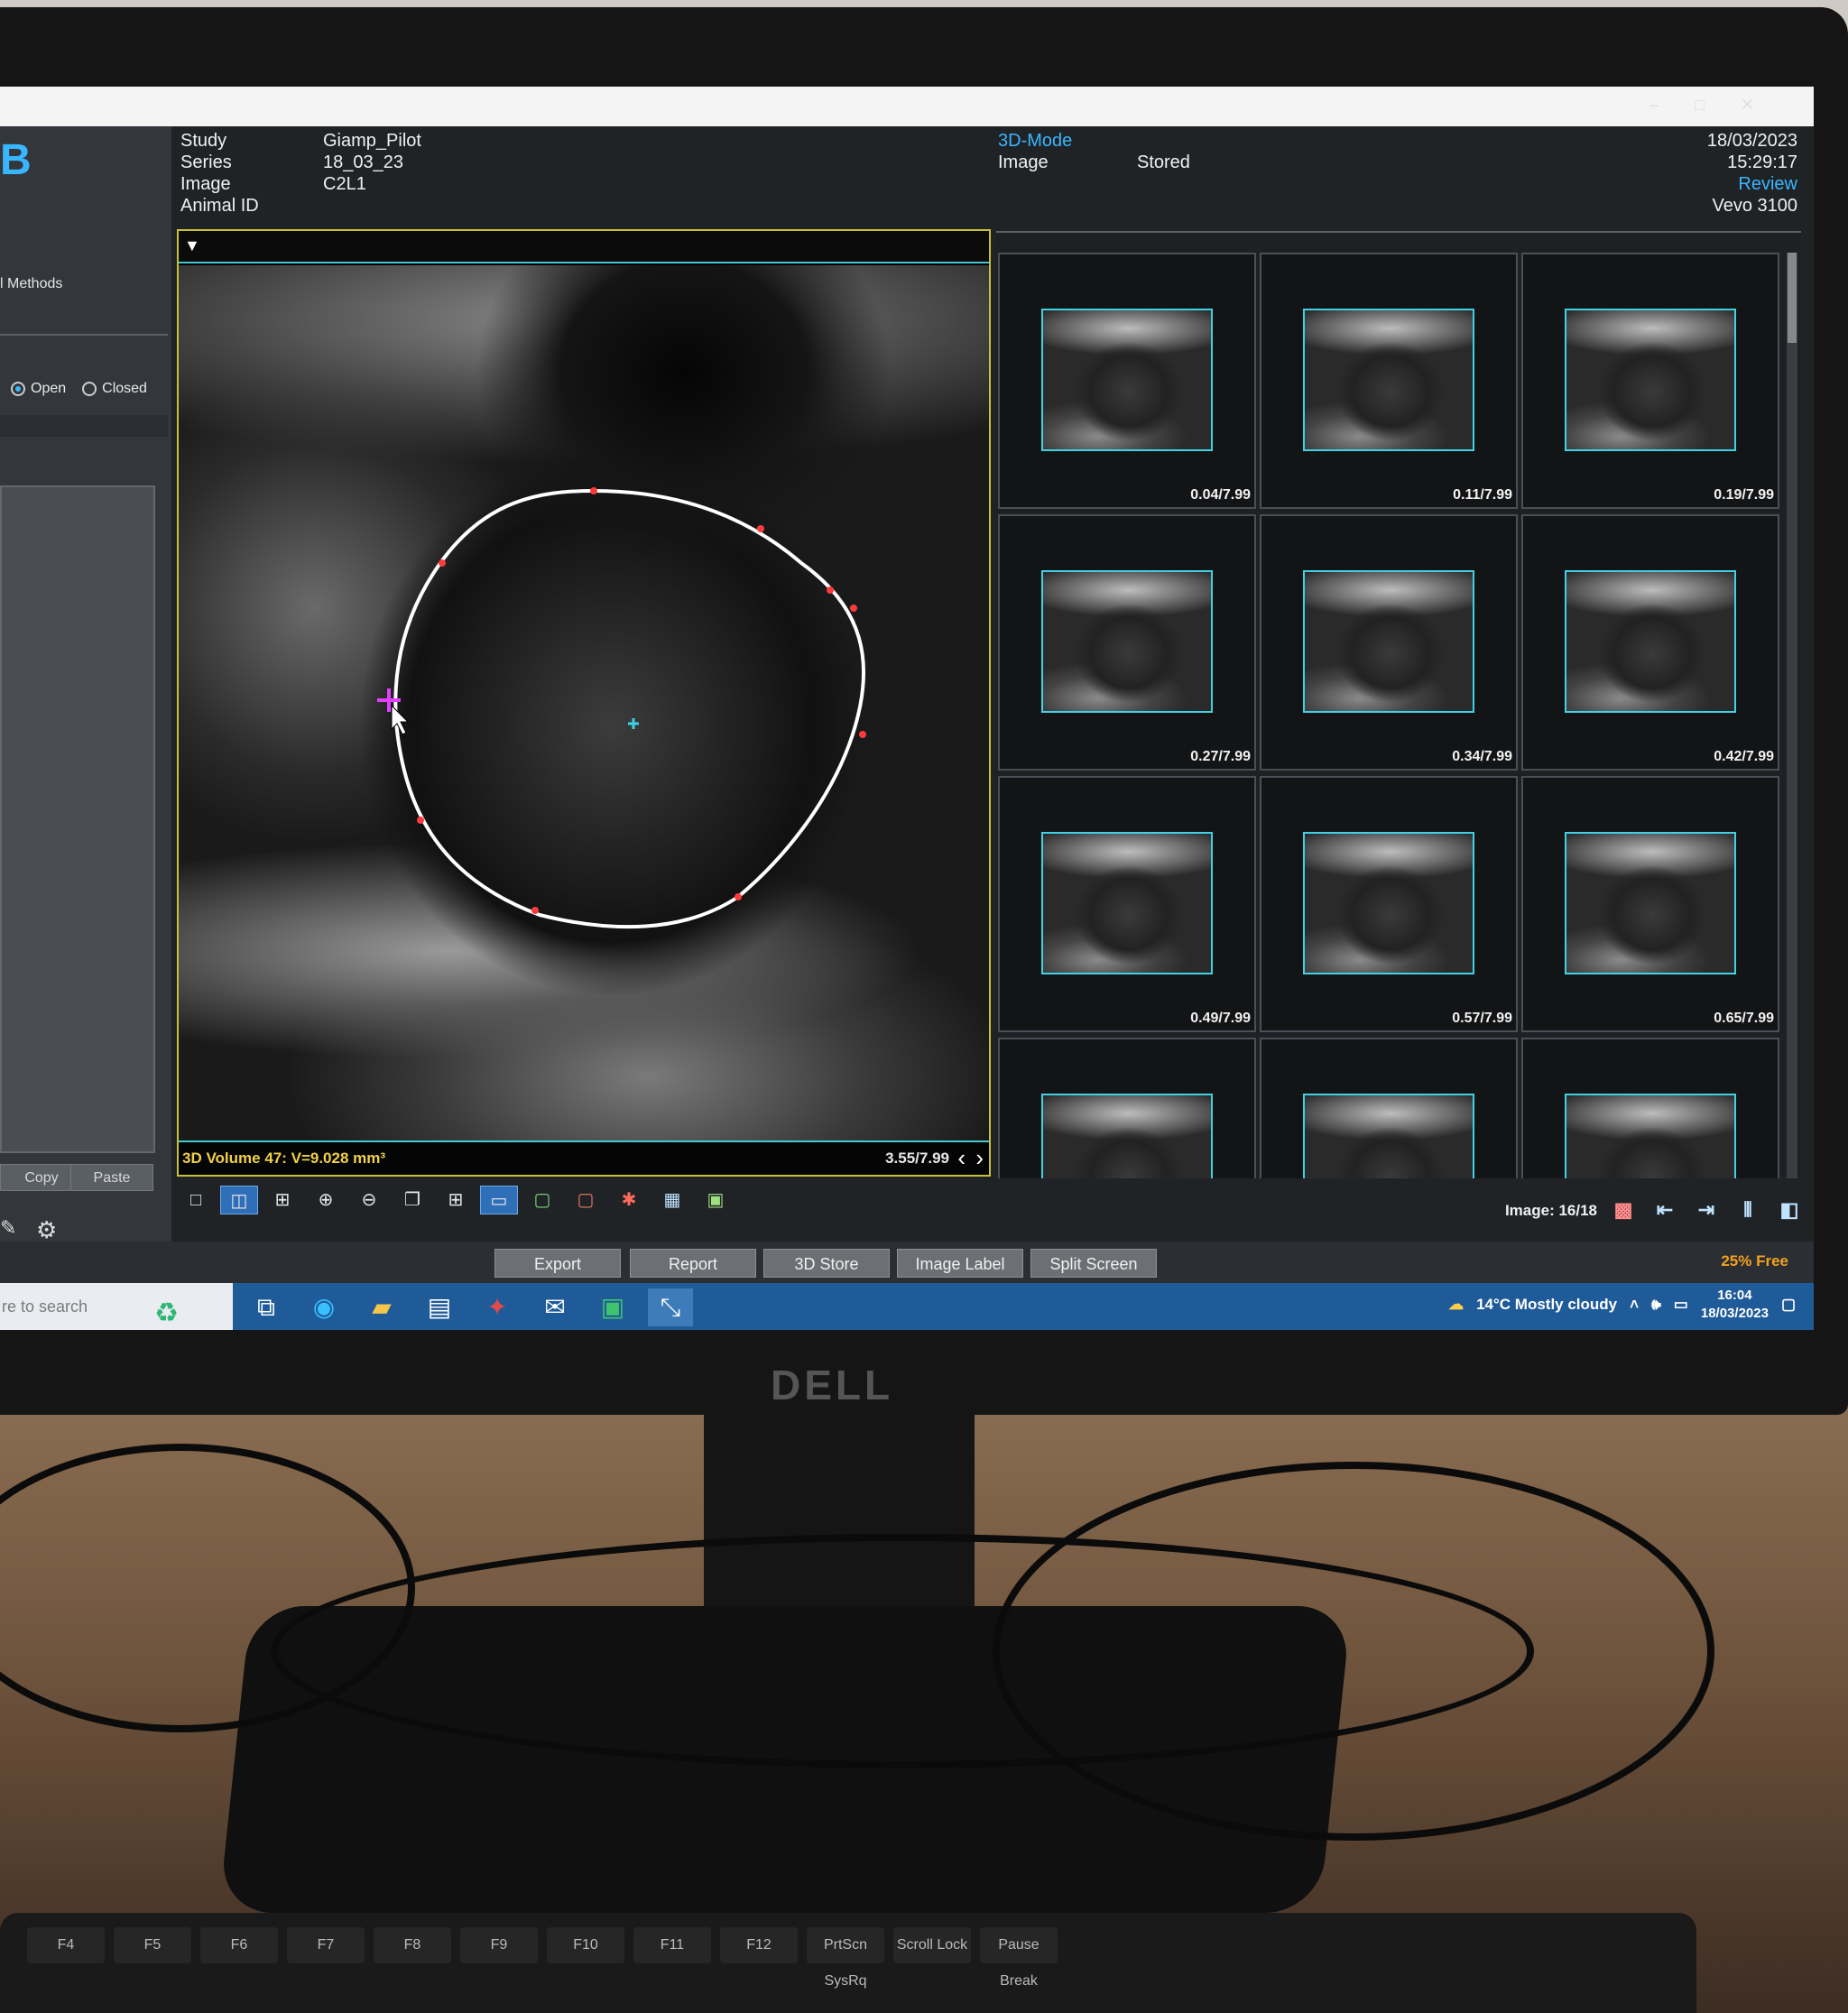 The image size is (1848, 2013). Describe the element at coordinates (111, 1177) in the screenshot. I see `paste-button: Paste` at that location.